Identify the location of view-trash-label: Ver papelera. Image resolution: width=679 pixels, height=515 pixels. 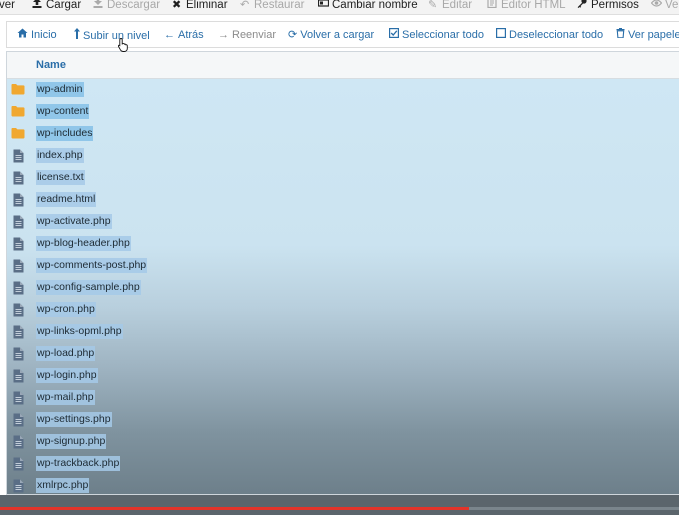
(653, 35).